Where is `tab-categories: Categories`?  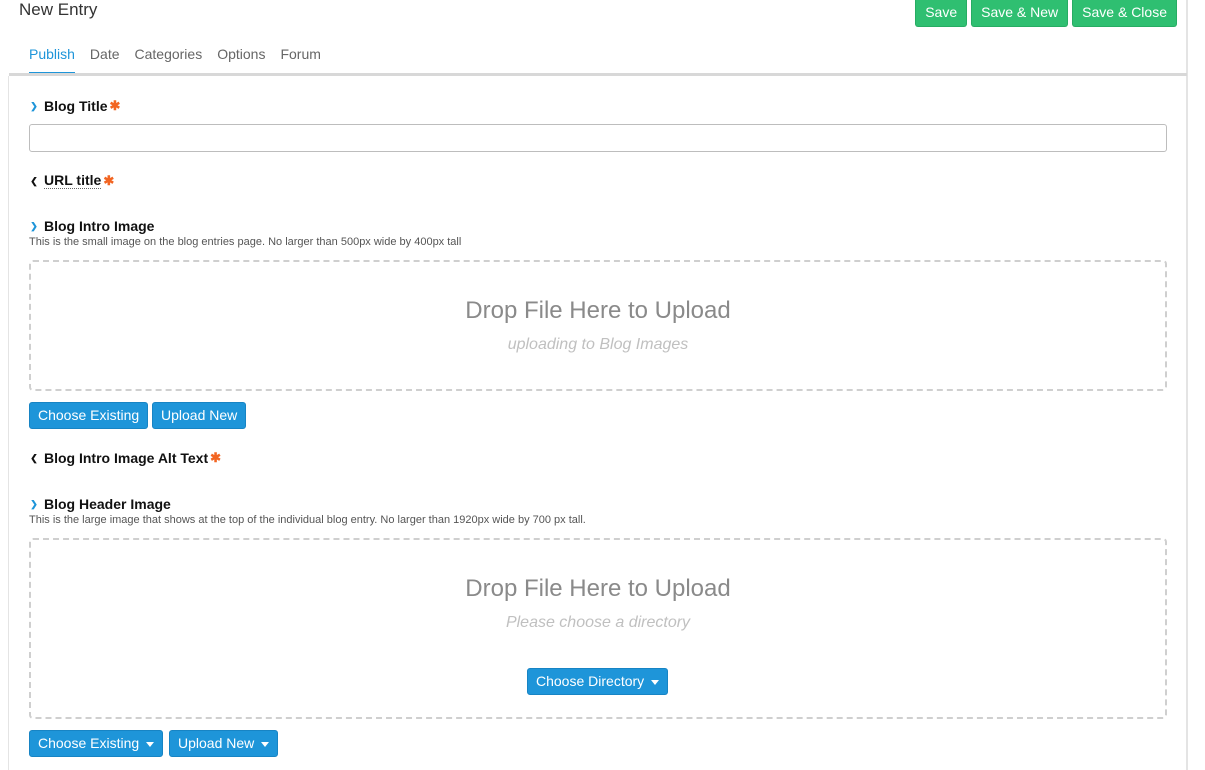
tab-categories: Categories is located at coordinates (169, 60).